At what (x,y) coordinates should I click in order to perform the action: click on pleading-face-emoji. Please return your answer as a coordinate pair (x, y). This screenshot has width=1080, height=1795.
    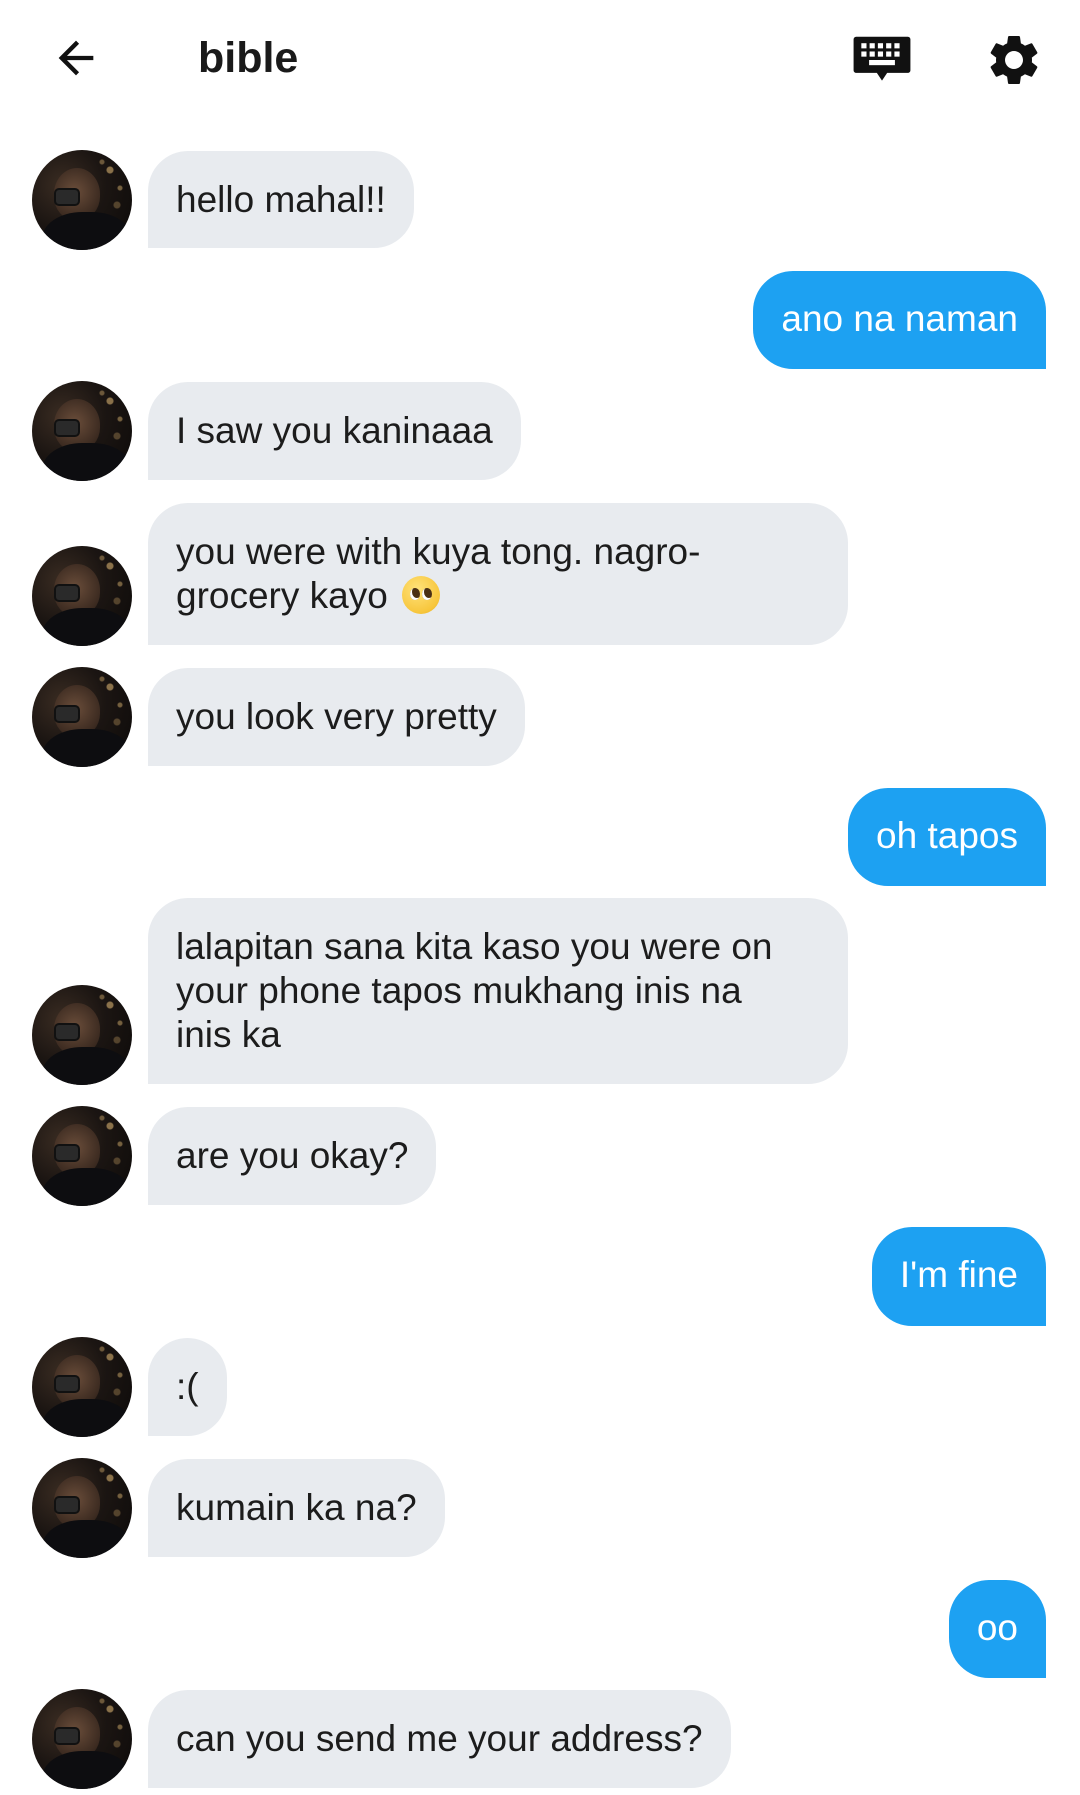
    Looking at the image, I should click on (421, 595).